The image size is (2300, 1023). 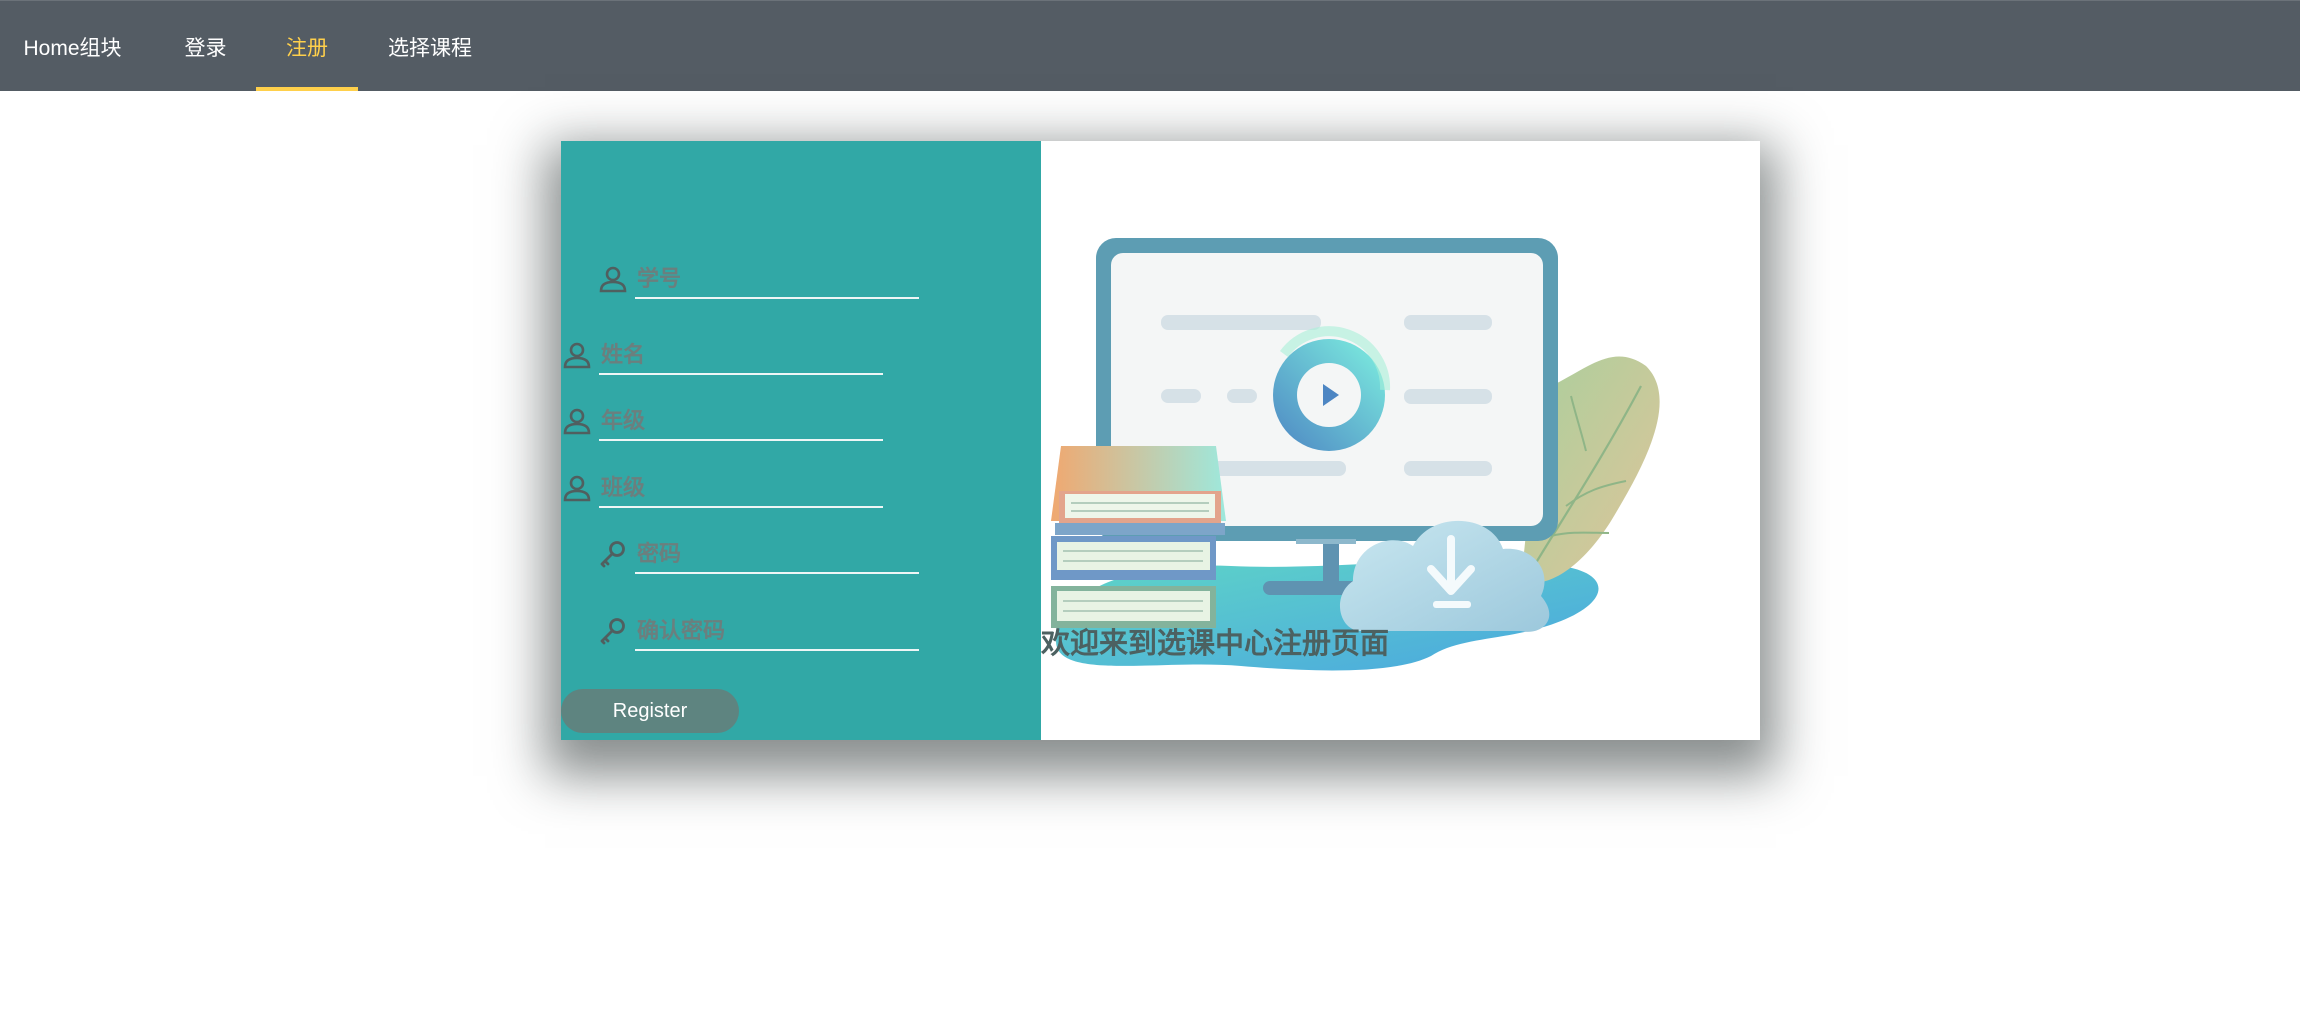 I want to click on name-input, so click(x=741, y=356).